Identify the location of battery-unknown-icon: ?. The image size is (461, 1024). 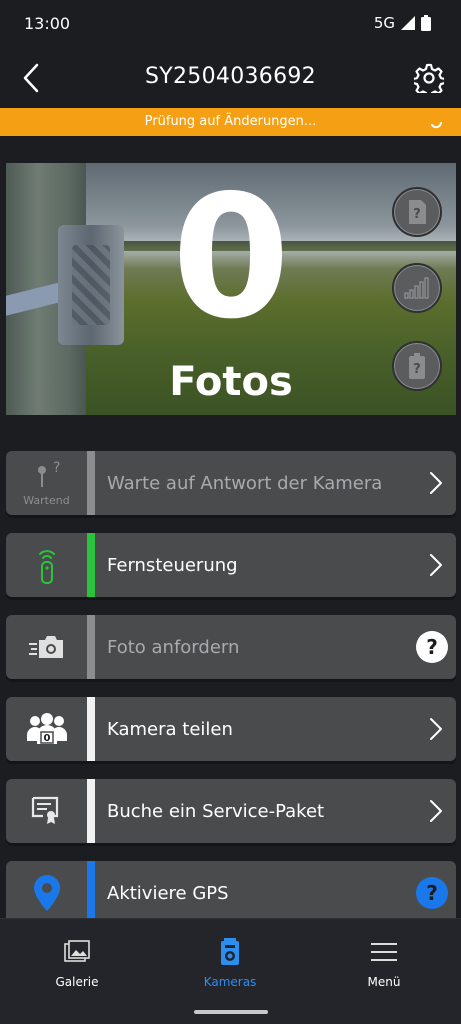
(417, 366).